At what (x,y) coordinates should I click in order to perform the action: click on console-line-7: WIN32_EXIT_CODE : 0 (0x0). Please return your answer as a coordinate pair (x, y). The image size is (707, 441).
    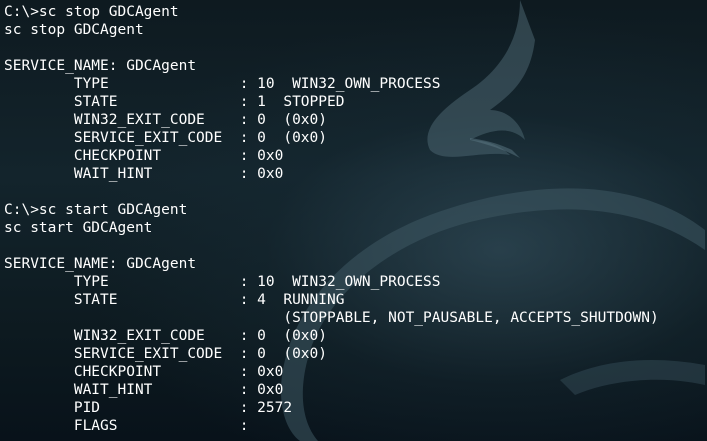
    Looking at the image, I should click on (166, 120).